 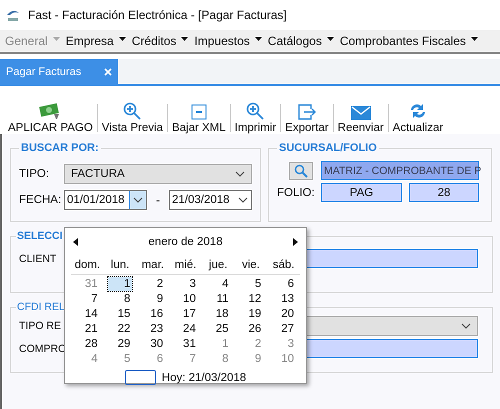 What do you see at coordinates (105, 200) in the screenshot?
I see `date-picker: 01/01/2018` at bounding box center [105, 200].